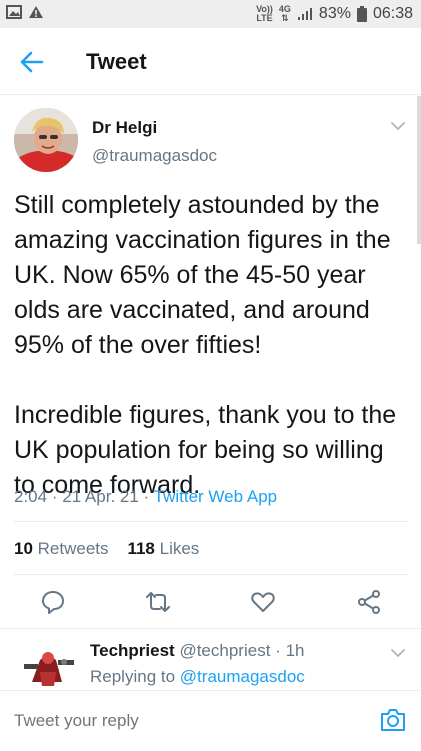  Describe the element at coordinates (398, 653) in the screenshot. I see `reply-chevron-down-icon` at that location.